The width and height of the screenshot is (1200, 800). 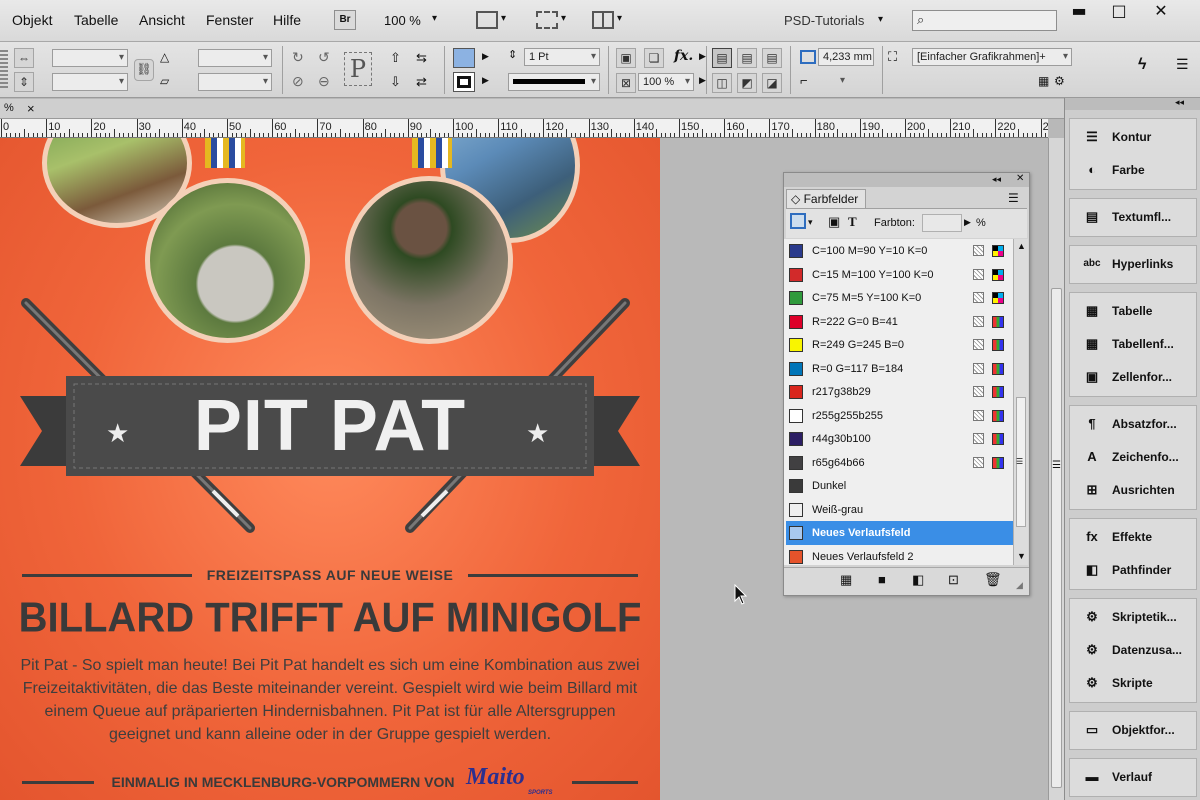 What do you see at coordinates (772, 58) in the screenshot?
I see `align-stroke-outside-icon: ▤` at bounding box center [772, 58].